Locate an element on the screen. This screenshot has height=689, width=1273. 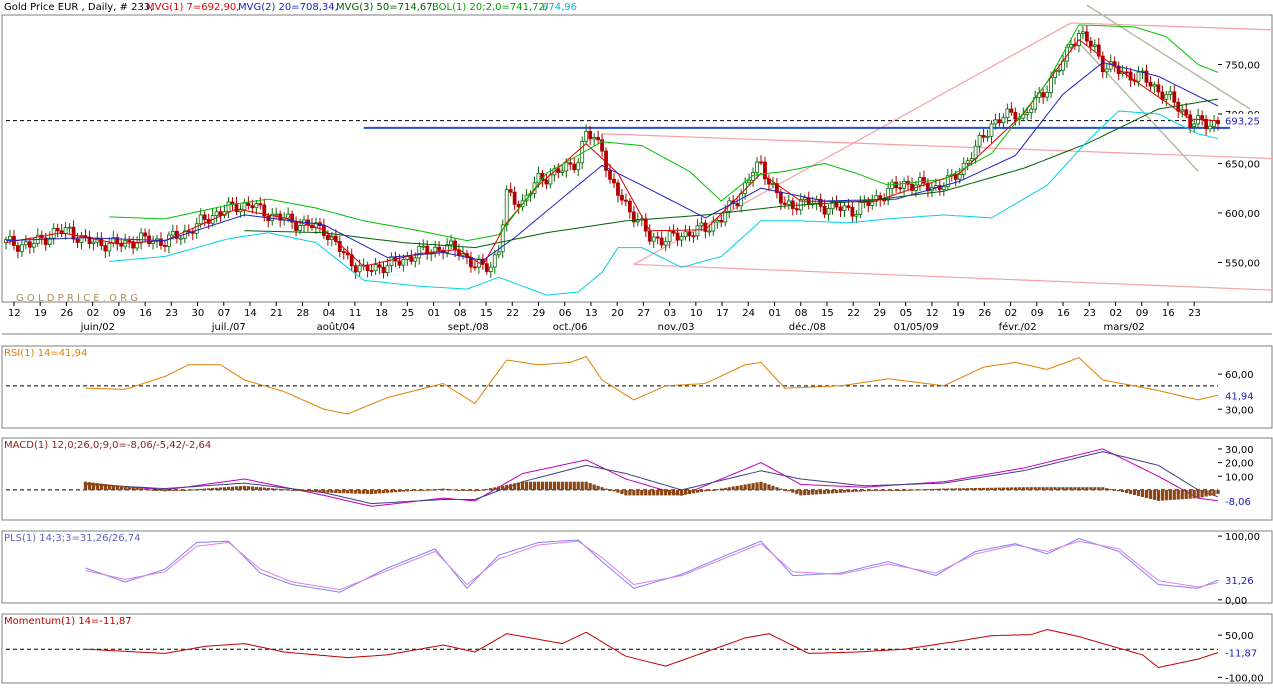
x-day-label: 11 is located at coordinates (355, 313).